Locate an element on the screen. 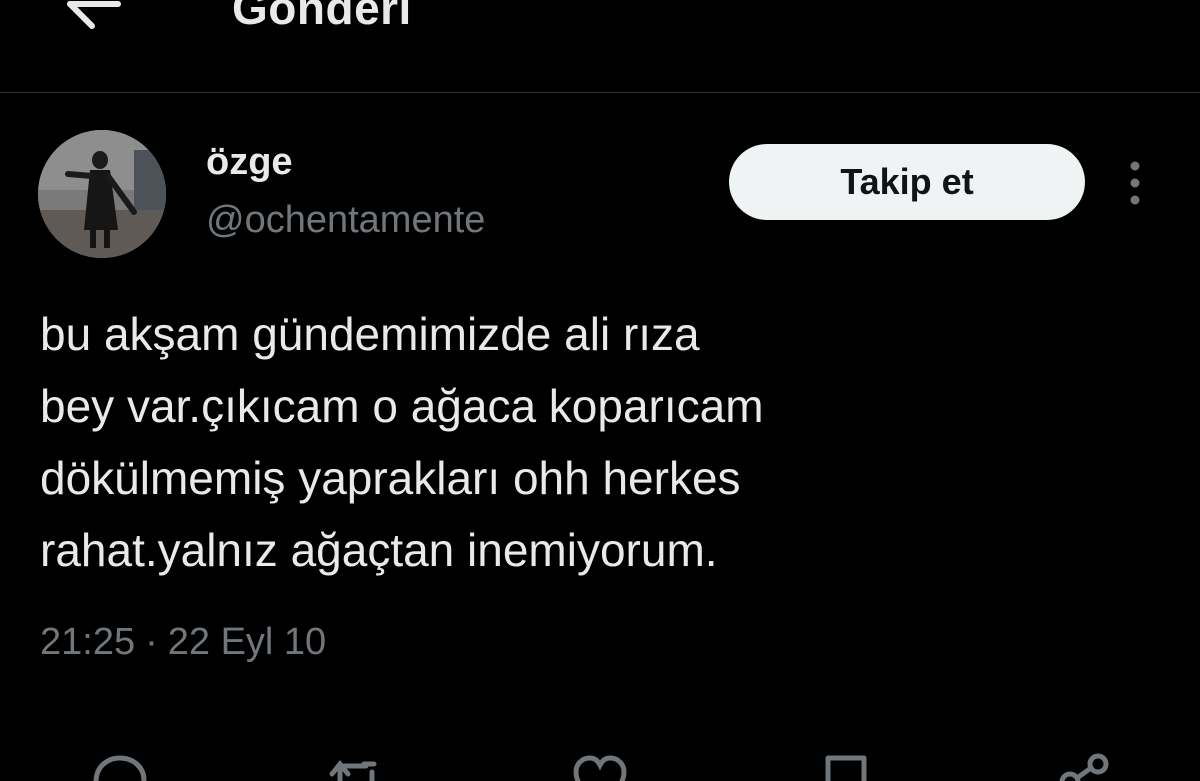 This screenshot has height=781, width=1200. avatar is located at coordinates (102, 194).